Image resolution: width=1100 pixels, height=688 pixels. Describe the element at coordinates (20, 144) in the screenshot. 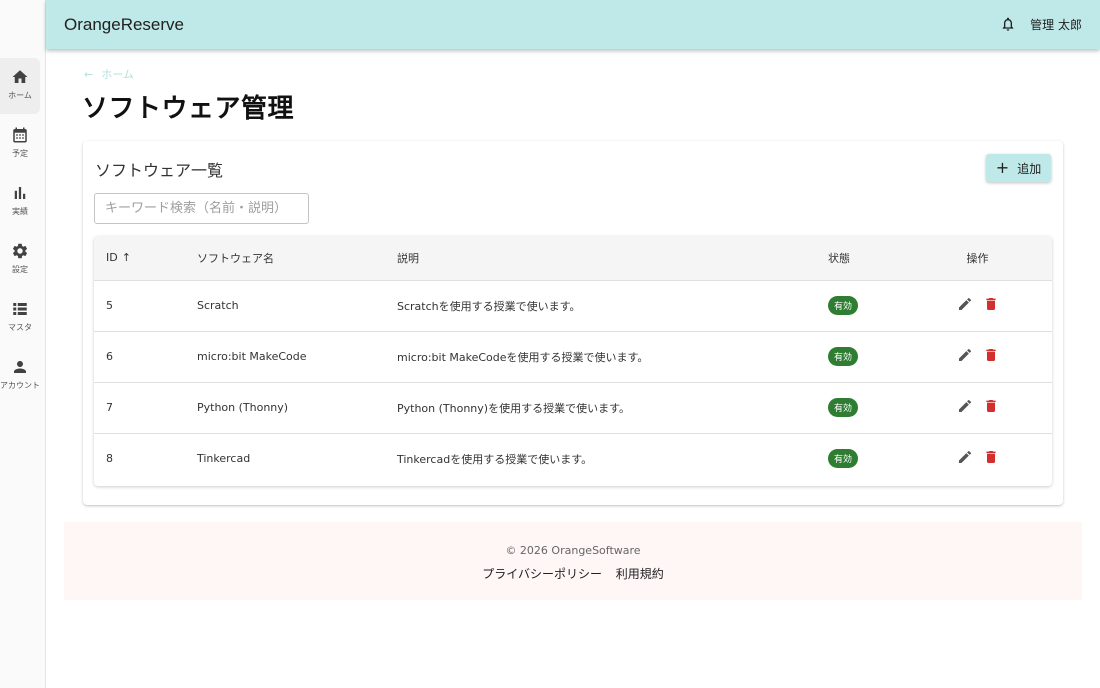

I see `sidebar-item-schedule: 予定` at that location.